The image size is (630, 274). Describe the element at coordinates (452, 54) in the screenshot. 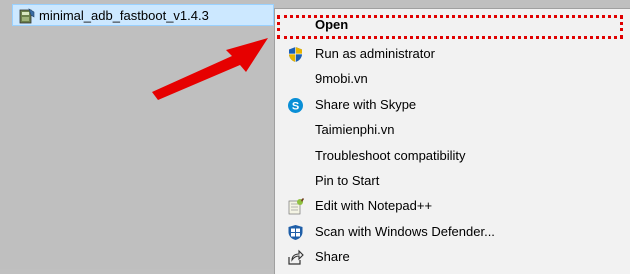

I see `menu-item-run-as-admin: Run as administrator` at that location.